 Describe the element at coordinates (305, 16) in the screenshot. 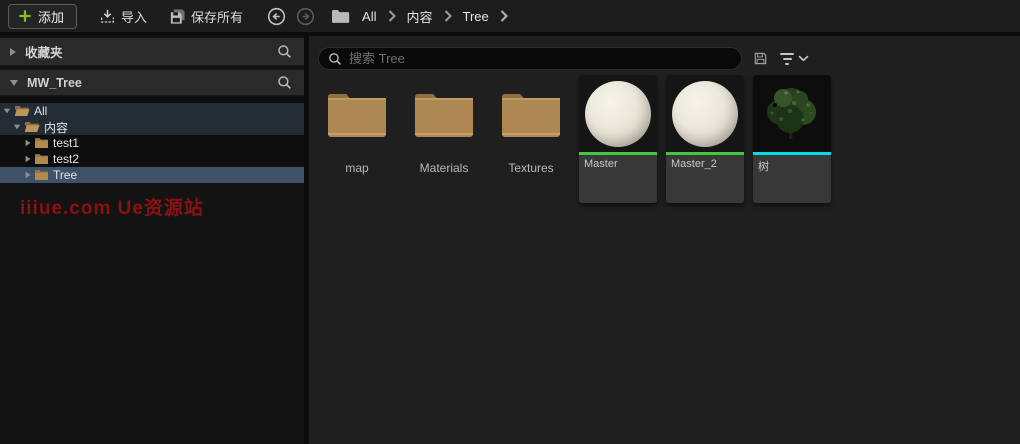

I see `forward-button` at that location.